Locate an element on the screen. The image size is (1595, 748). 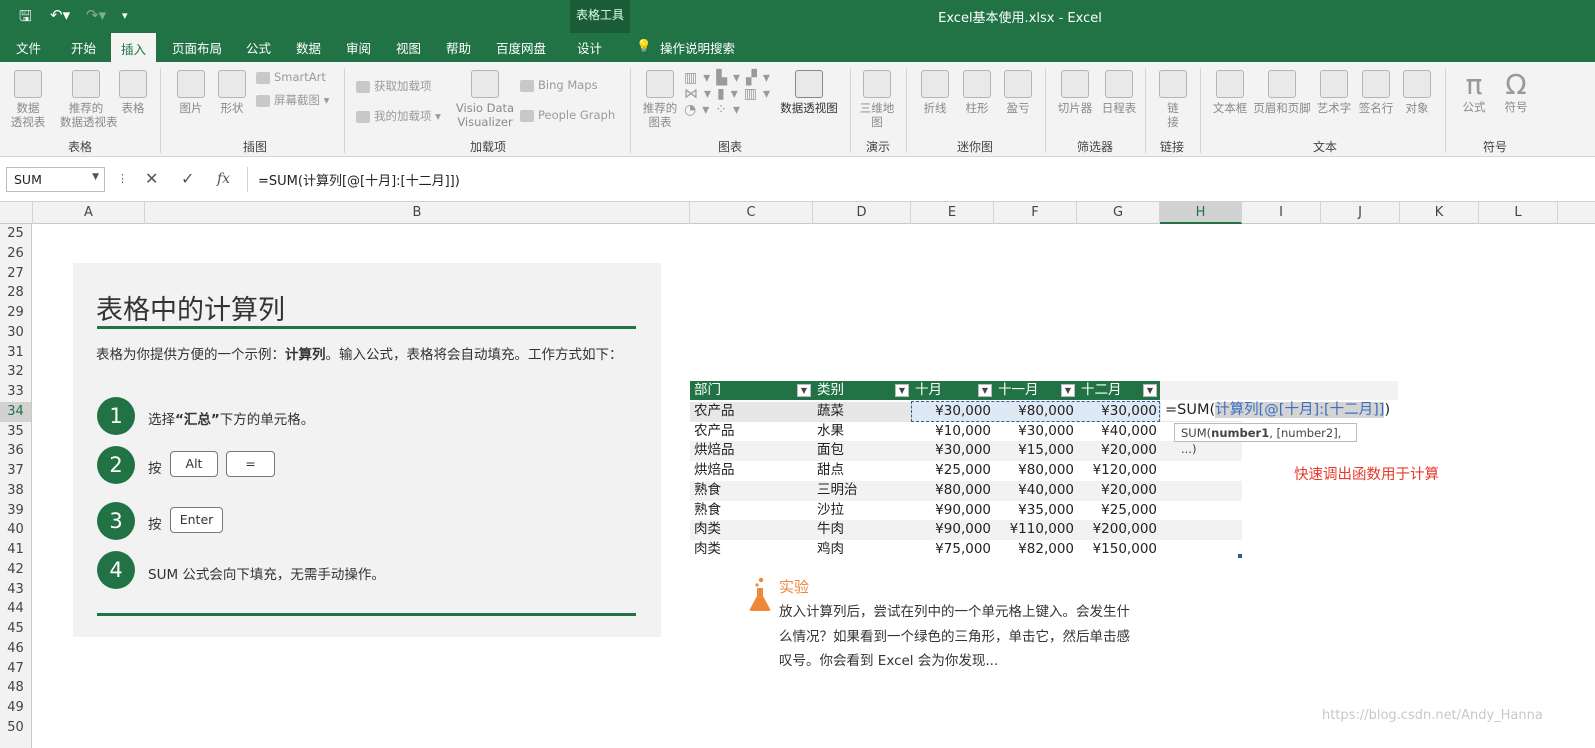
people-graph-button: People Graph is located at coordinates (567, 115).